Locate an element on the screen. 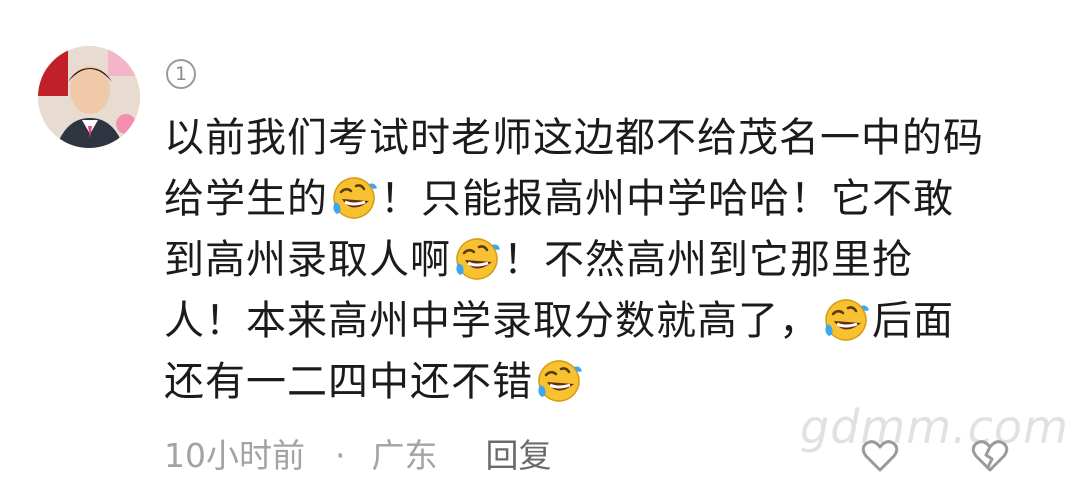  comment-line-text: 后面 is located at coordinates (913, 321).